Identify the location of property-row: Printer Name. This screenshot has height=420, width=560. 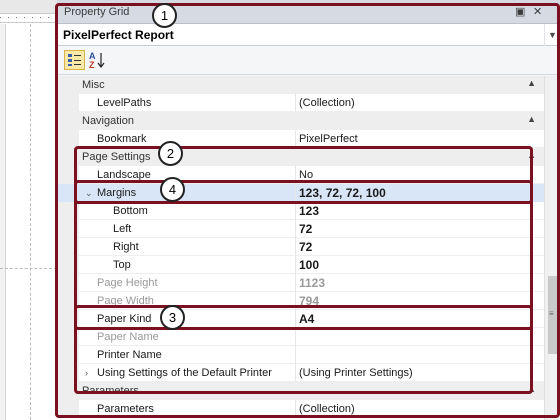
(300, 355).